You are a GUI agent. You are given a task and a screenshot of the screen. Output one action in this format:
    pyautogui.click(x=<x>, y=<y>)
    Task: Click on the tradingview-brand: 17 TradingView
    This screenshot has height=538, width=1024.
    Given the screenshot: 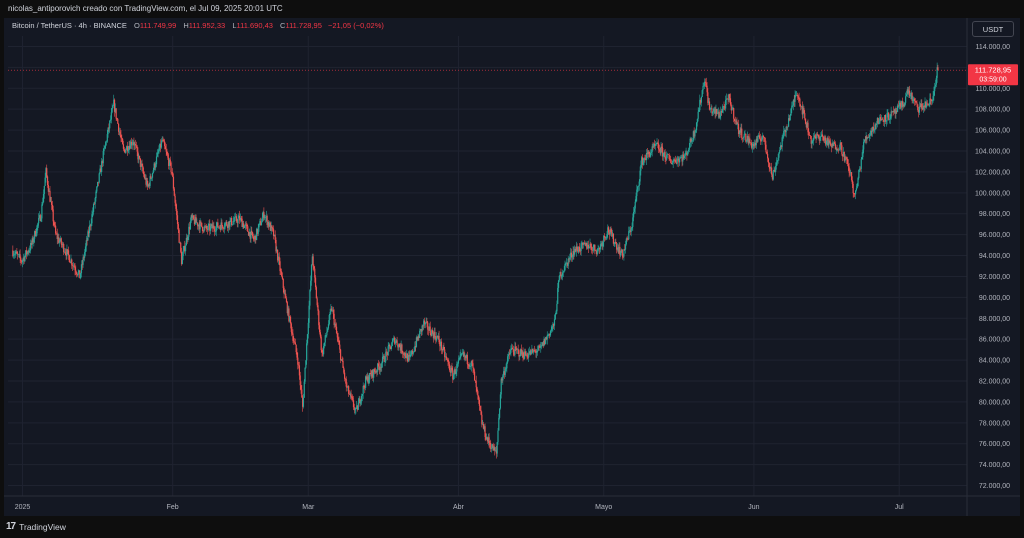 What is the action you would take?
    pyautogui.click(x=36, y=526)
    